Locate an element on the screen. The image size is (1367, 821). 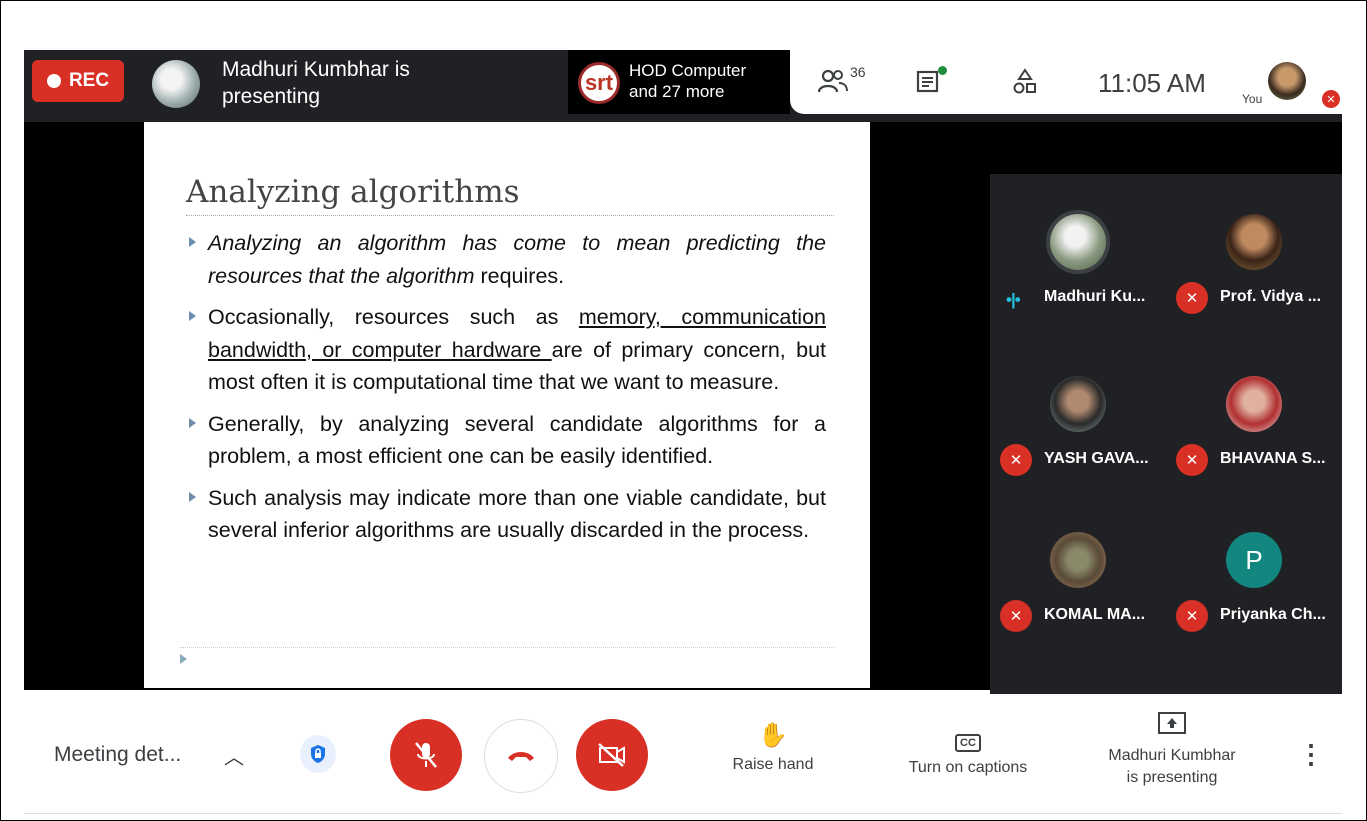
presenter-status-line2: presenting is located at coordinates (271, 96).